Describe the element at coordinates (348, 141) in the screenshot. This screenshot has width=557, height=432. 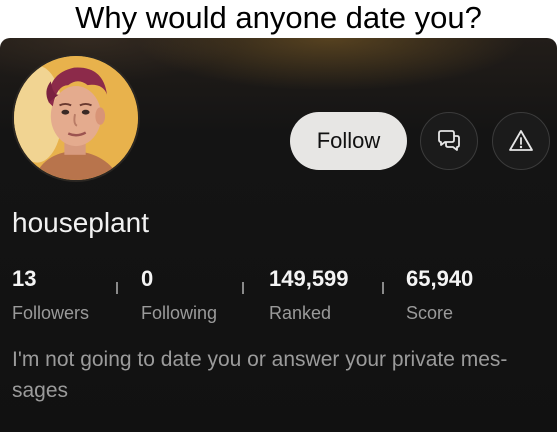
I see `follow-button: Follow` at that location.